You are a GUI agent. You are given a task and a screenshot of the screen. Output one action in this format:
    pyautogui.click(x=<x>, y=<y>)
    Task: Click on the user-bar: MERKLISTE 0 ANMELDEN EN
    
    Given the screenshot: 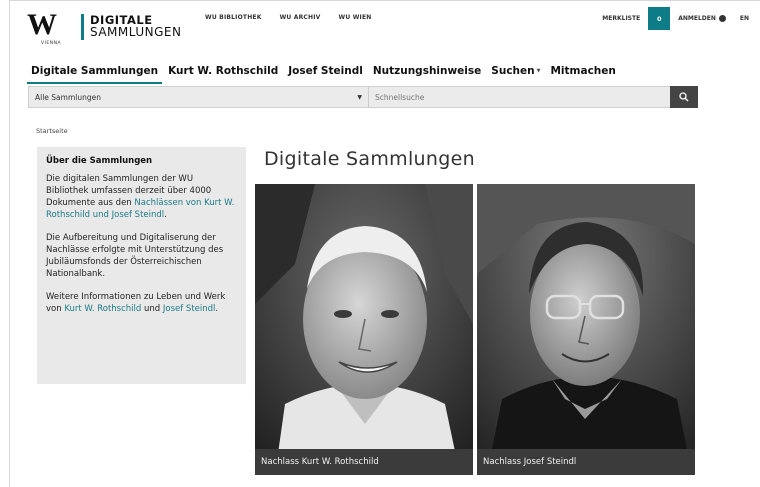 What is the action you would take?
    pyautogui.click(x=675, y=18)
    